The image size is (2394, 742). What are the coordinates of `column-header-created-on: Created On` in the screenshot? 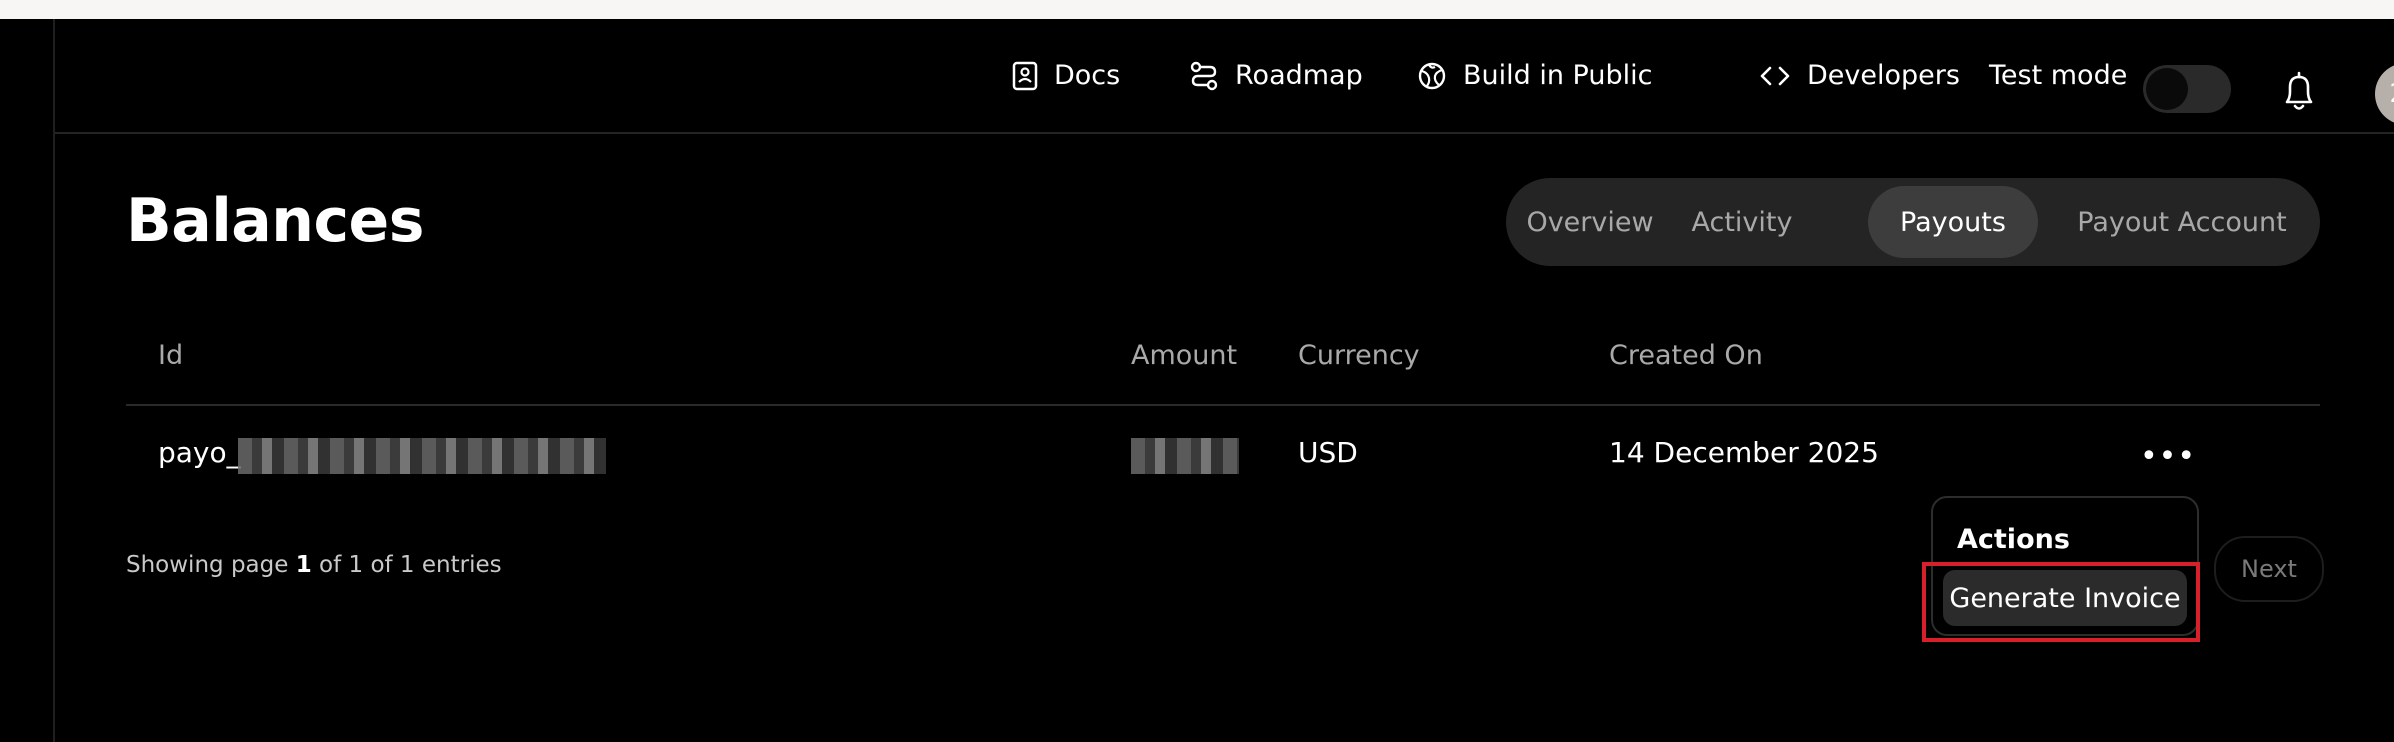 It's located at (1686, 355).